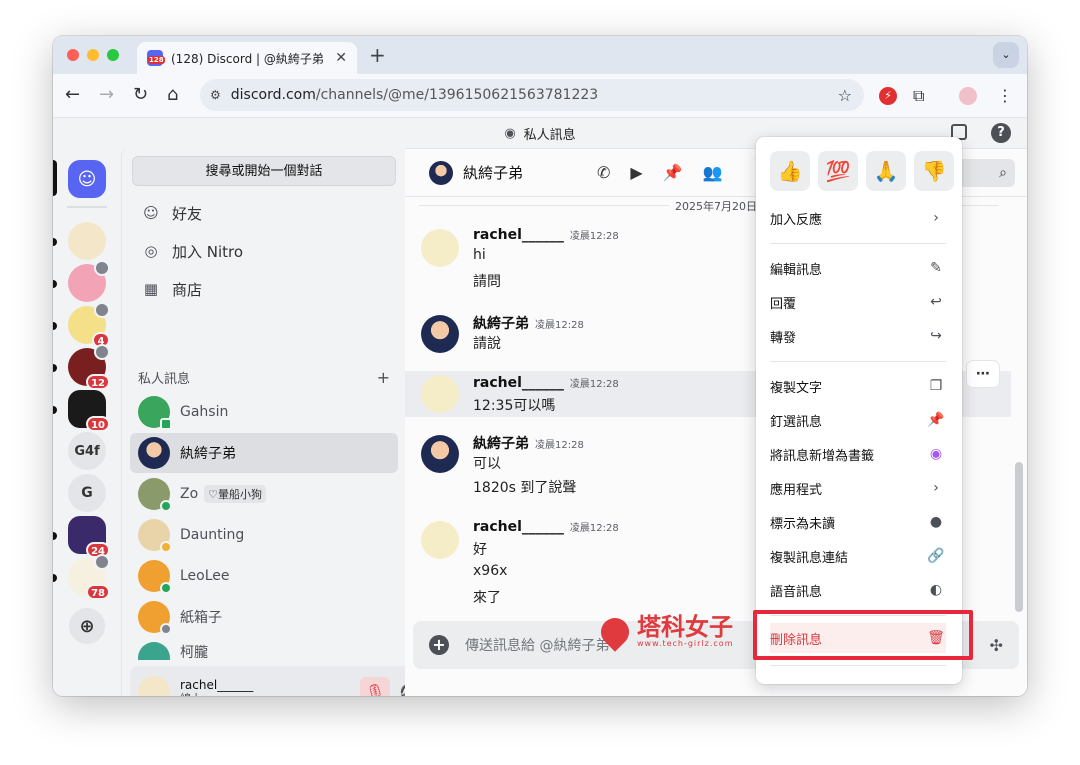 Image resolution: width=1080 pixels, height=765 pixels. Describe the element at coordinates (172, 94) in the screenshot. I see `home-icon: ⌂` at that location.